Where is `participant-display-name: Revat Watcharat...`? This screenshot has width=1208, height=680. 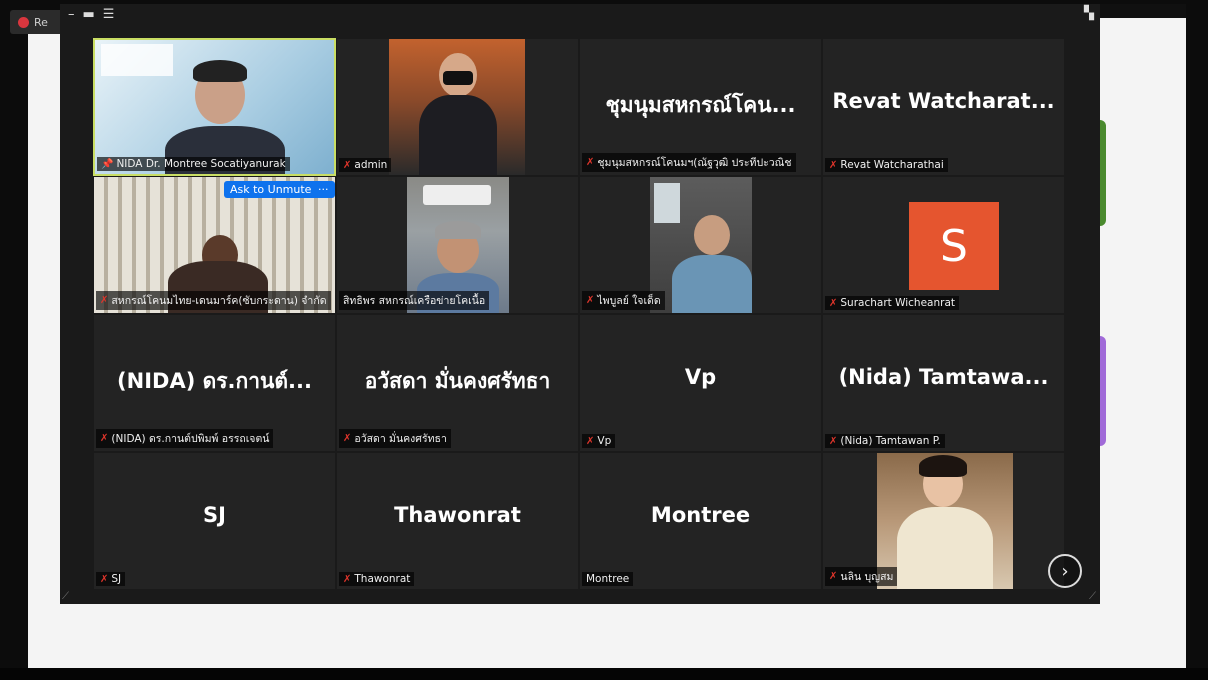
participant-display-name: Revat Watcharat... is located at coordinates (943, 101).